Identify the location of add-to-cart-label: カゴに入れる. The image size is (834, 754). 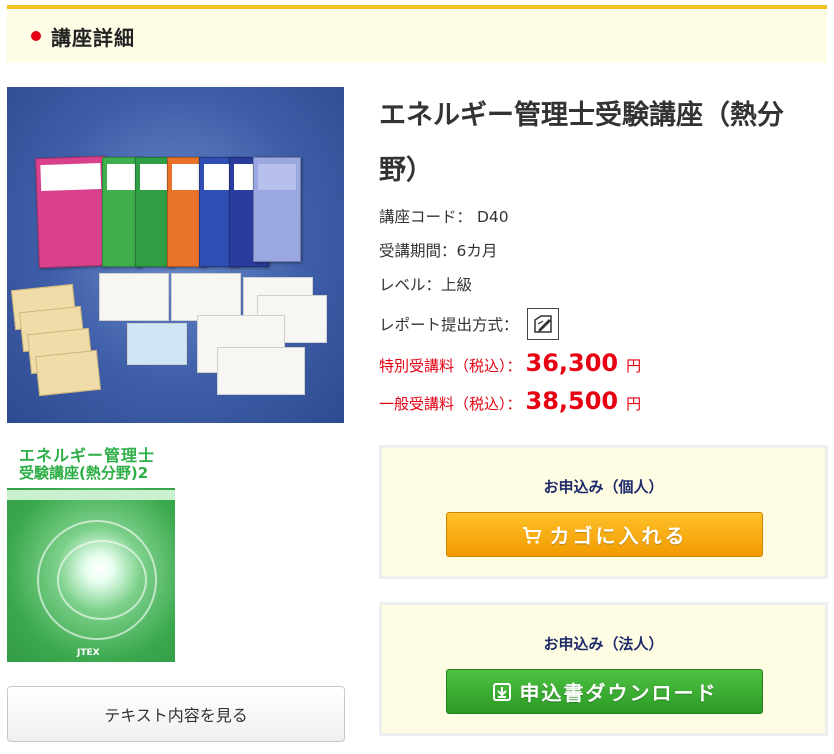
(618, 536).